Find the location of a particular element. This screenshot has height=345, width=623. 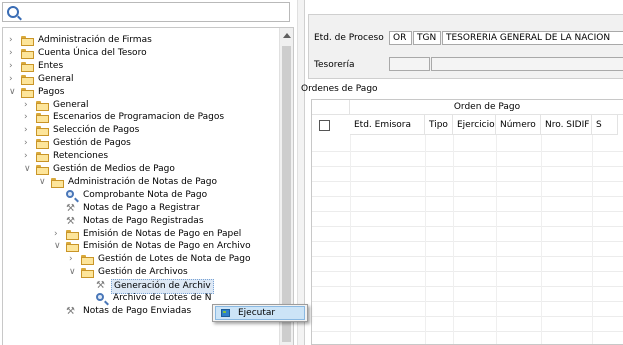

tree-node-label: Gestión de Archivos is located at coordinates (143, 272).